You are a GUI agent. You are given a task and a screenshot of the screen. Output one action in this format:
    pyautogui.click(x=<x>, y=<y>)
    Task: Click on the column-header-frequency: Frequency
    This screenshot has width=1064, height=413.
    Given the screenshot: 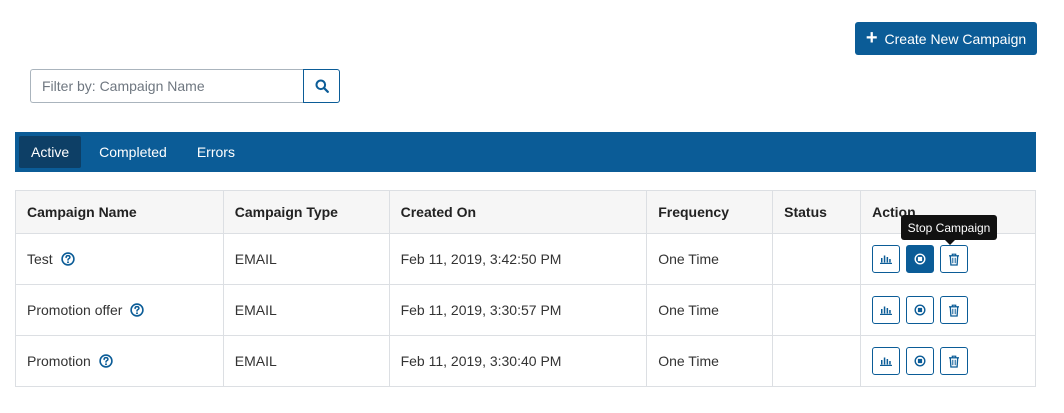 What is the action you would take?
    pyautogui.click(x=710, y=212)
    